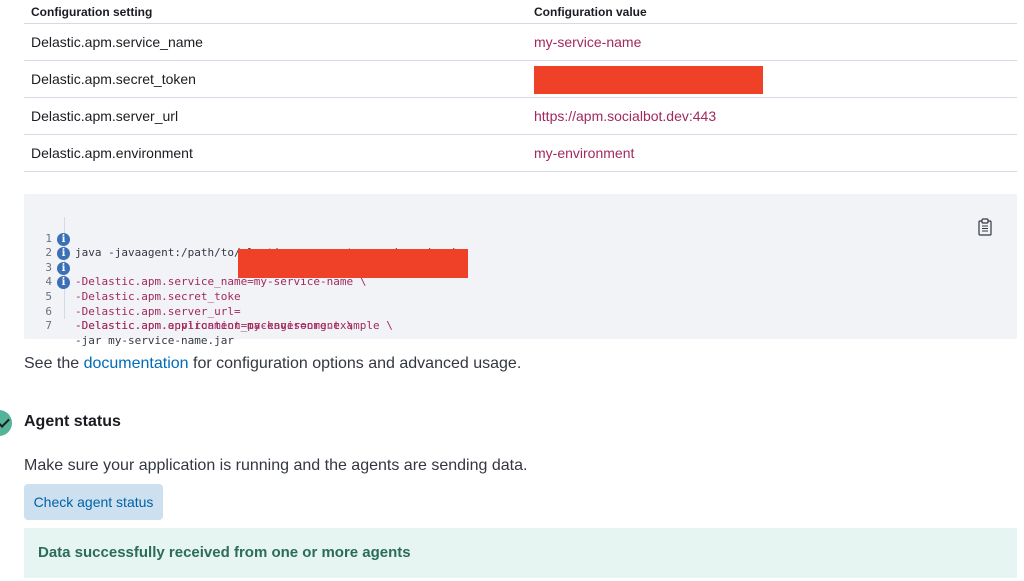  I want to click on header-configuration-value: Configuration value, so click(772, 12).